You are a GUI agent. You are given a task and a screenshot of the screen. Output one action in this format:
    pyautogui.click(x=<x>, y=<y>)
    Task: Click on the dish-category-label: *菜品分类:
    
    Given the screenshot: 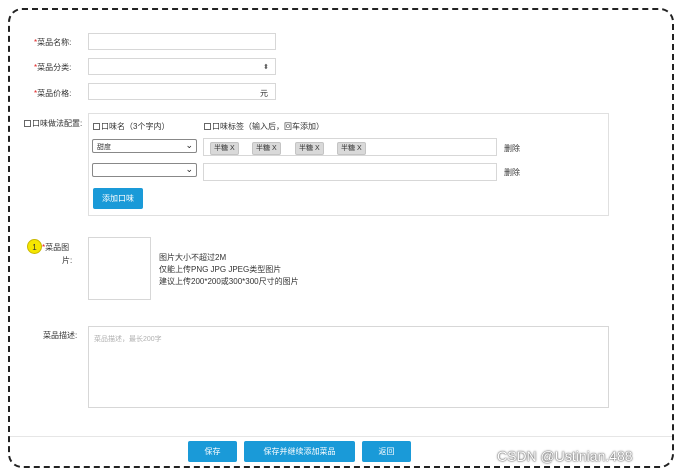 What is the action you would take?
    pyautogui.click(x=53, y=67)
    